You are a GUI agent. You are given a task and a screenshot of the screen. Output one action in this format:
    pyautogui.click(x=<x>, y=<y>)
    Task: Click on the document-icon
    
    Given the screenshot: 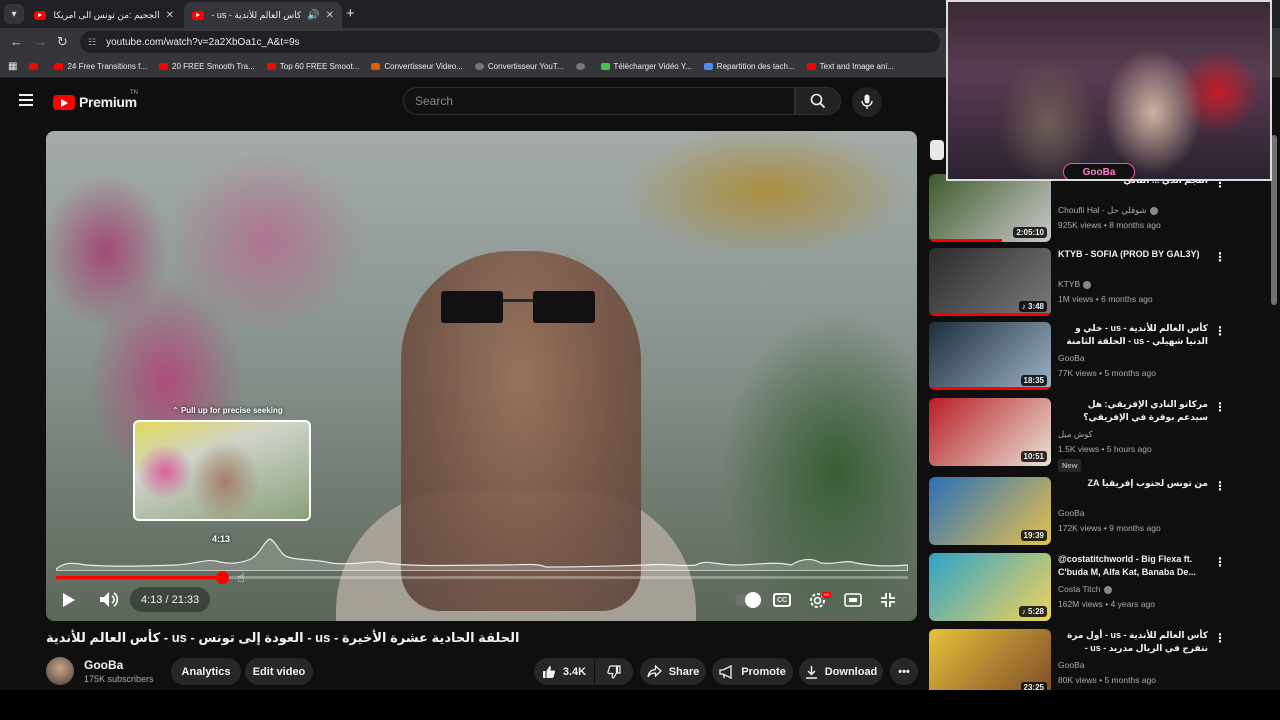 What is the action you would take?
    pyautogui.click(x=708, y=66)
    